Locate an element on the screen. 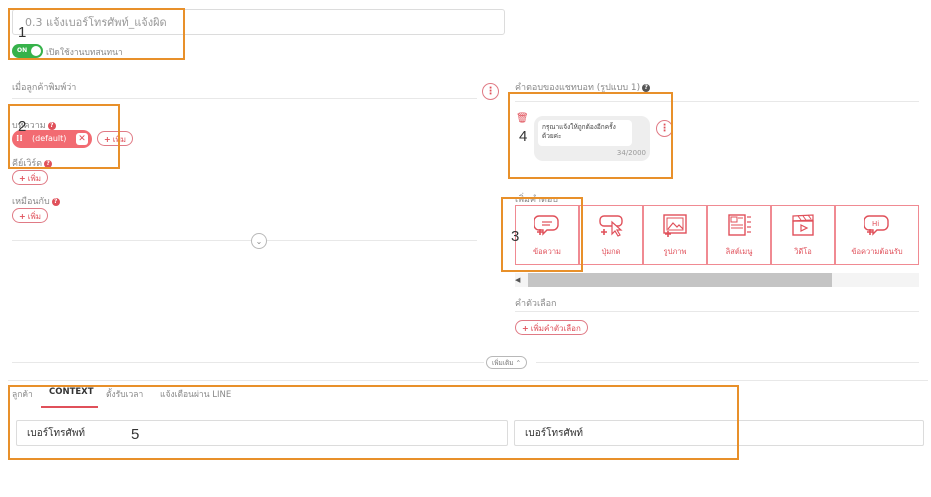 This screenshot has width=931, height=497. collapse-divider-right is located at coordinates (372, 240).